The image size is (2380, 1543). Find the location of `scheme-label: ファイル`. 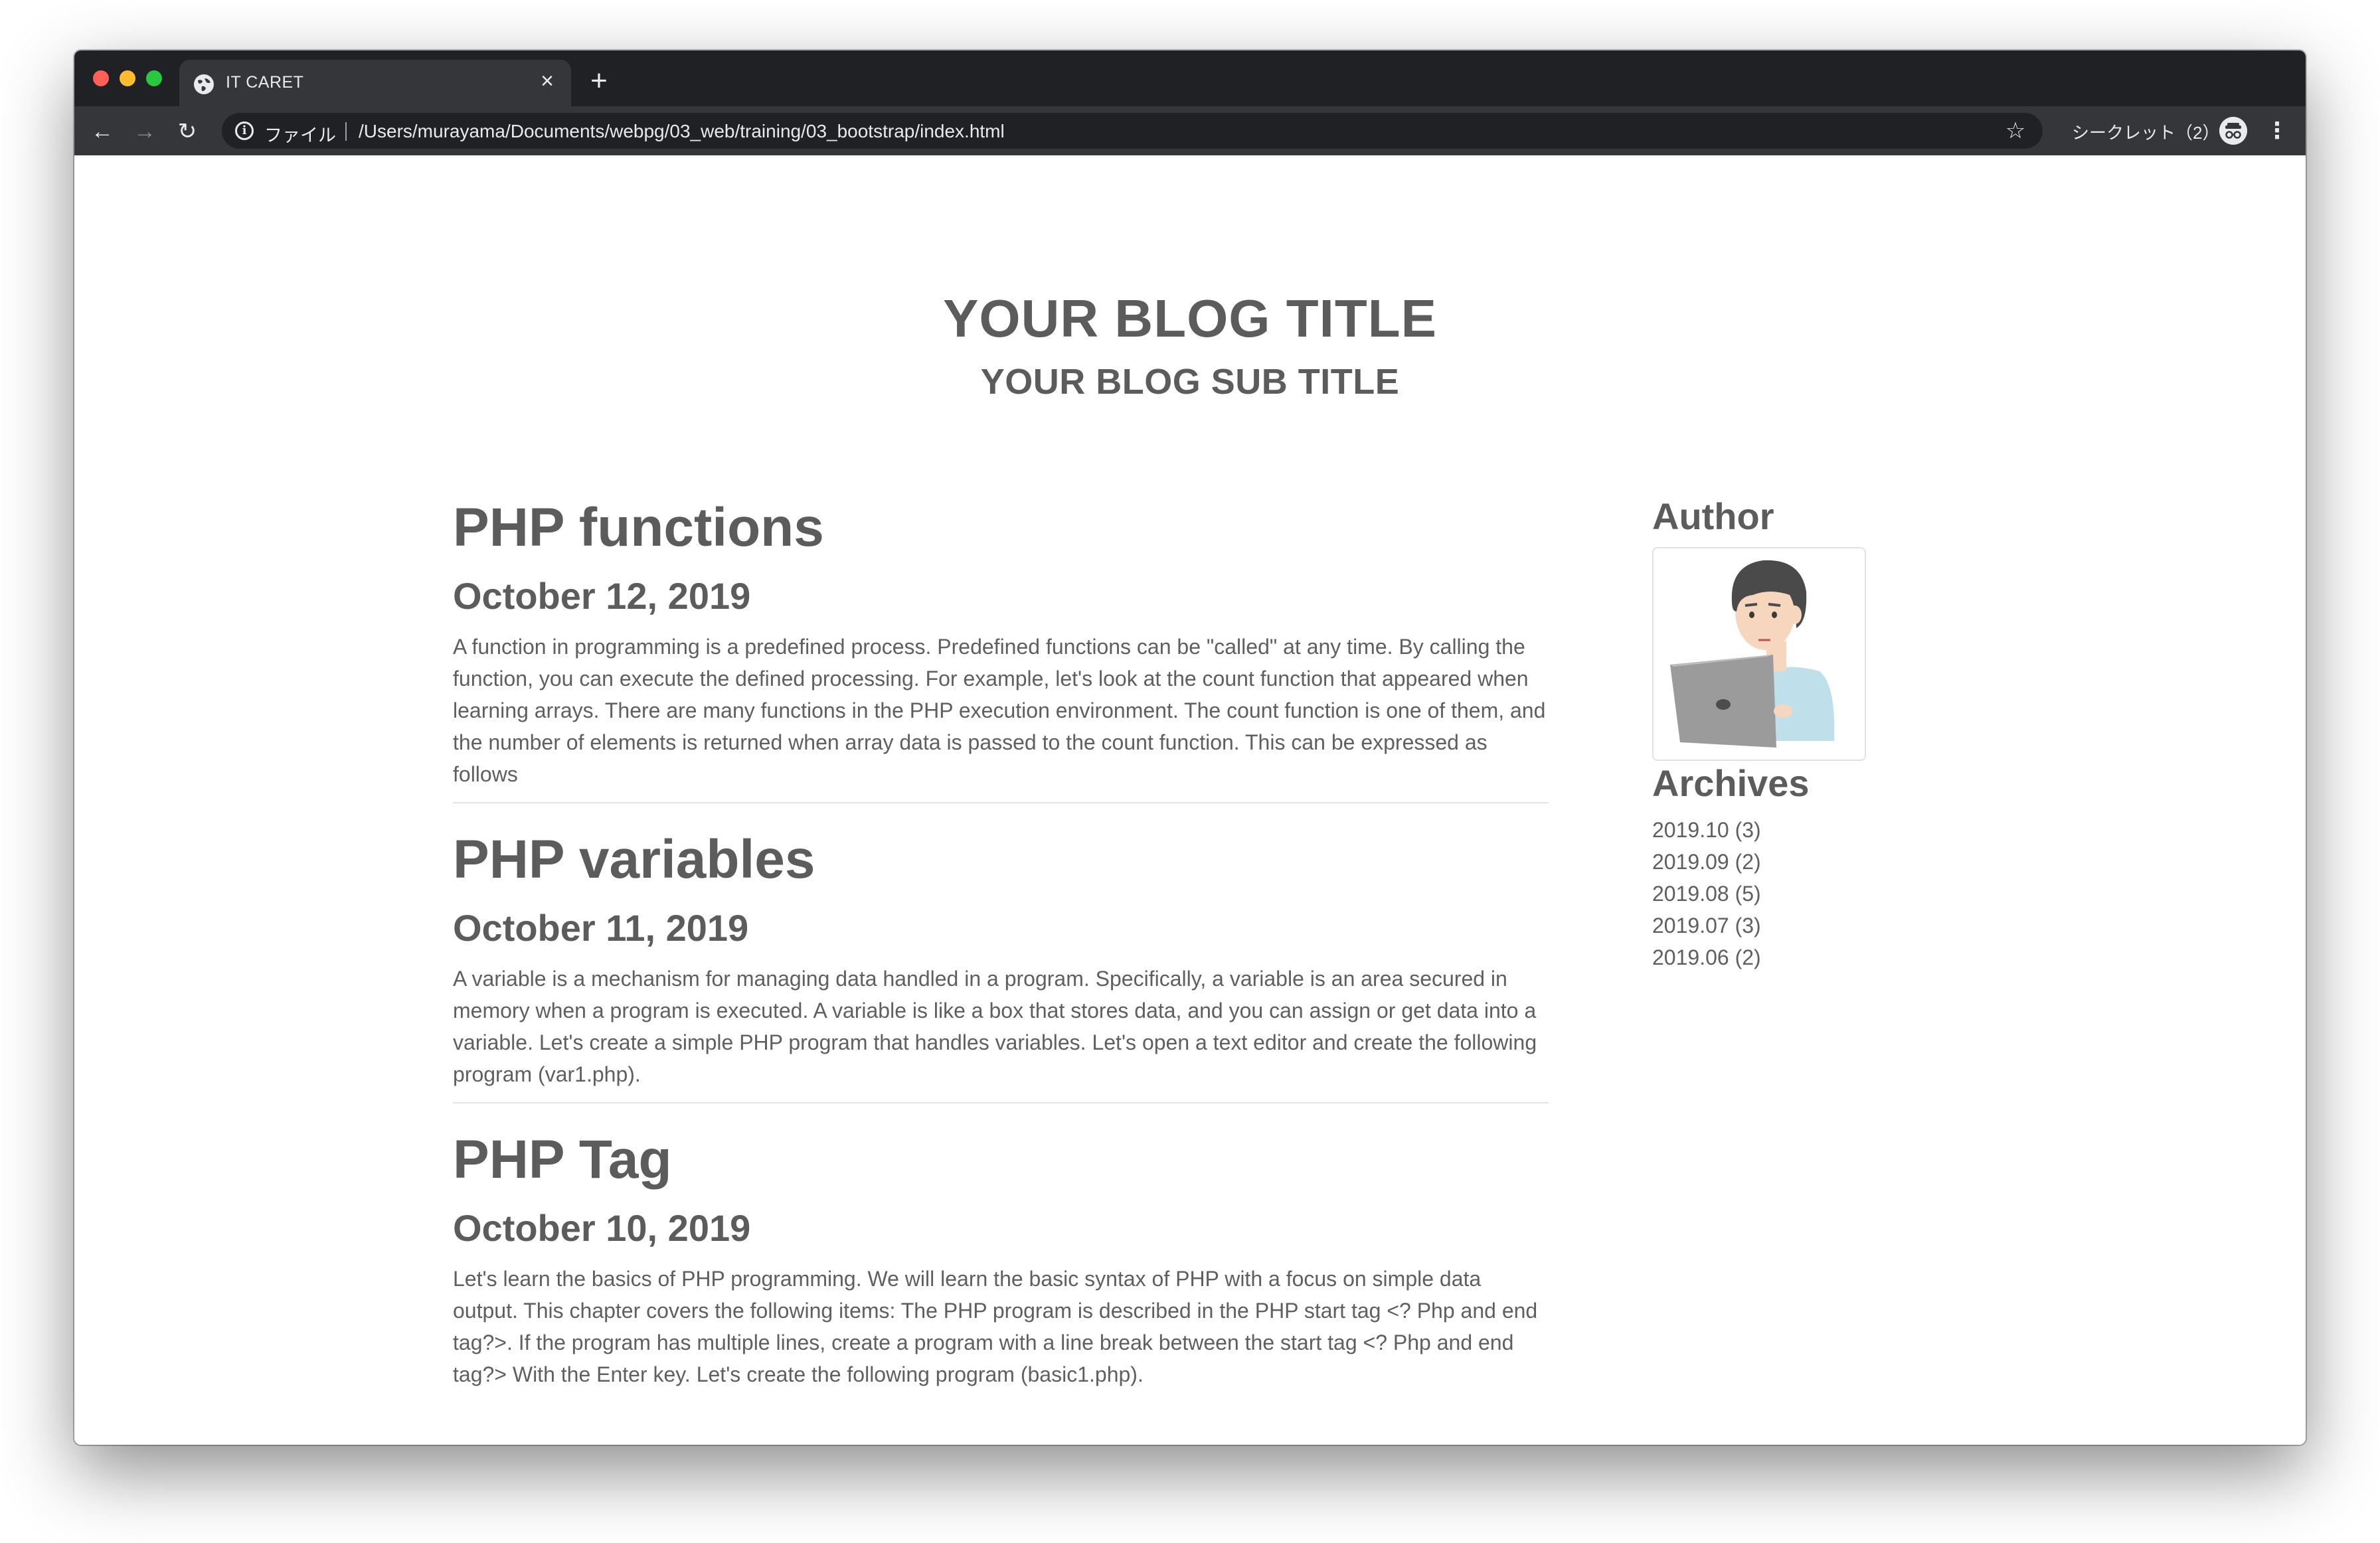

scheme-label: ファイル is located at coordinates (300, 135).